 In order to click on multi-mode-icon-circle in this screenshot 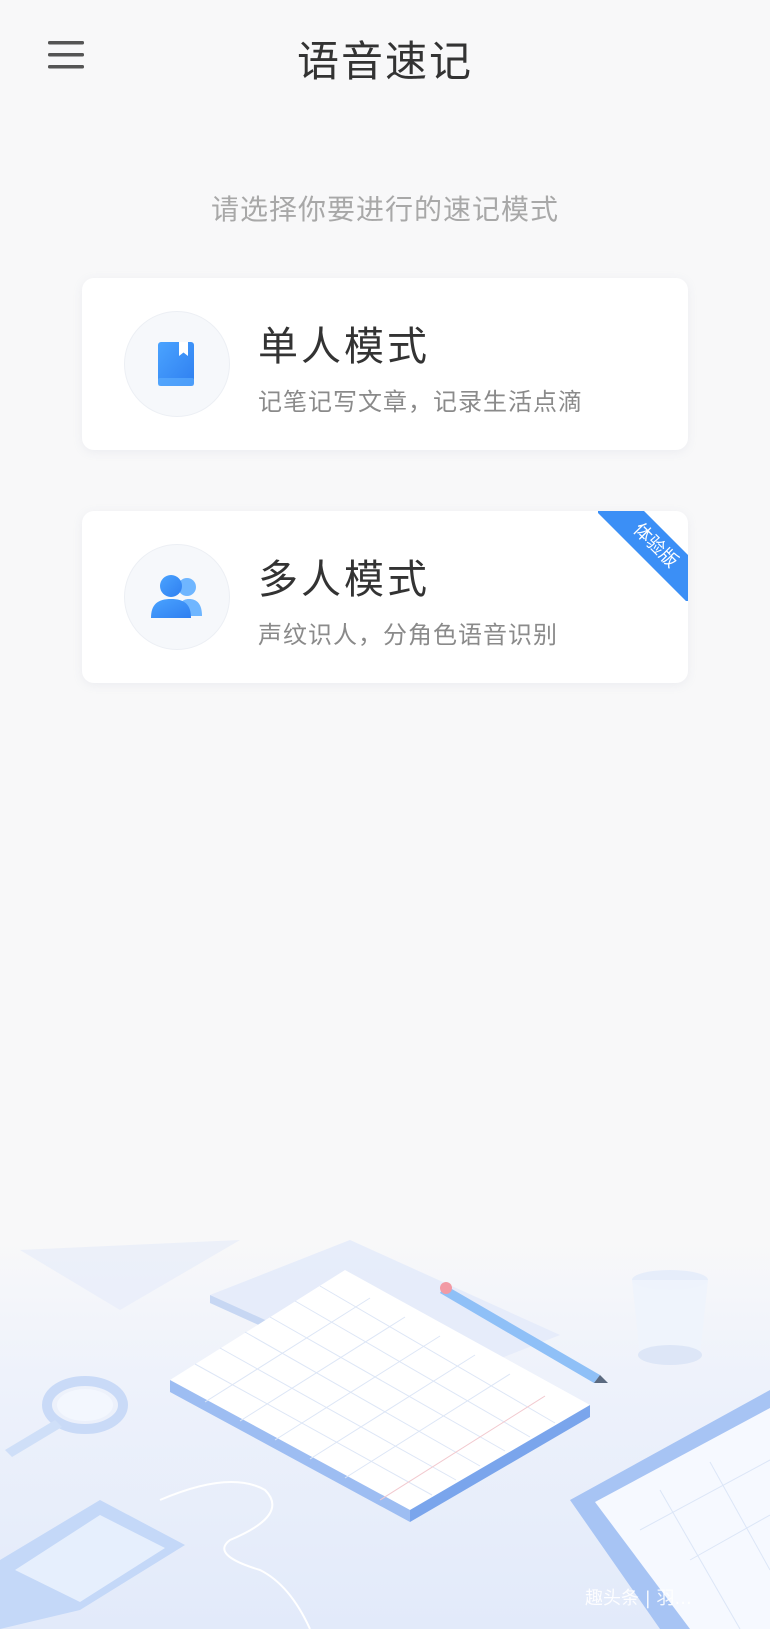, I will do `click(177, 597)`.